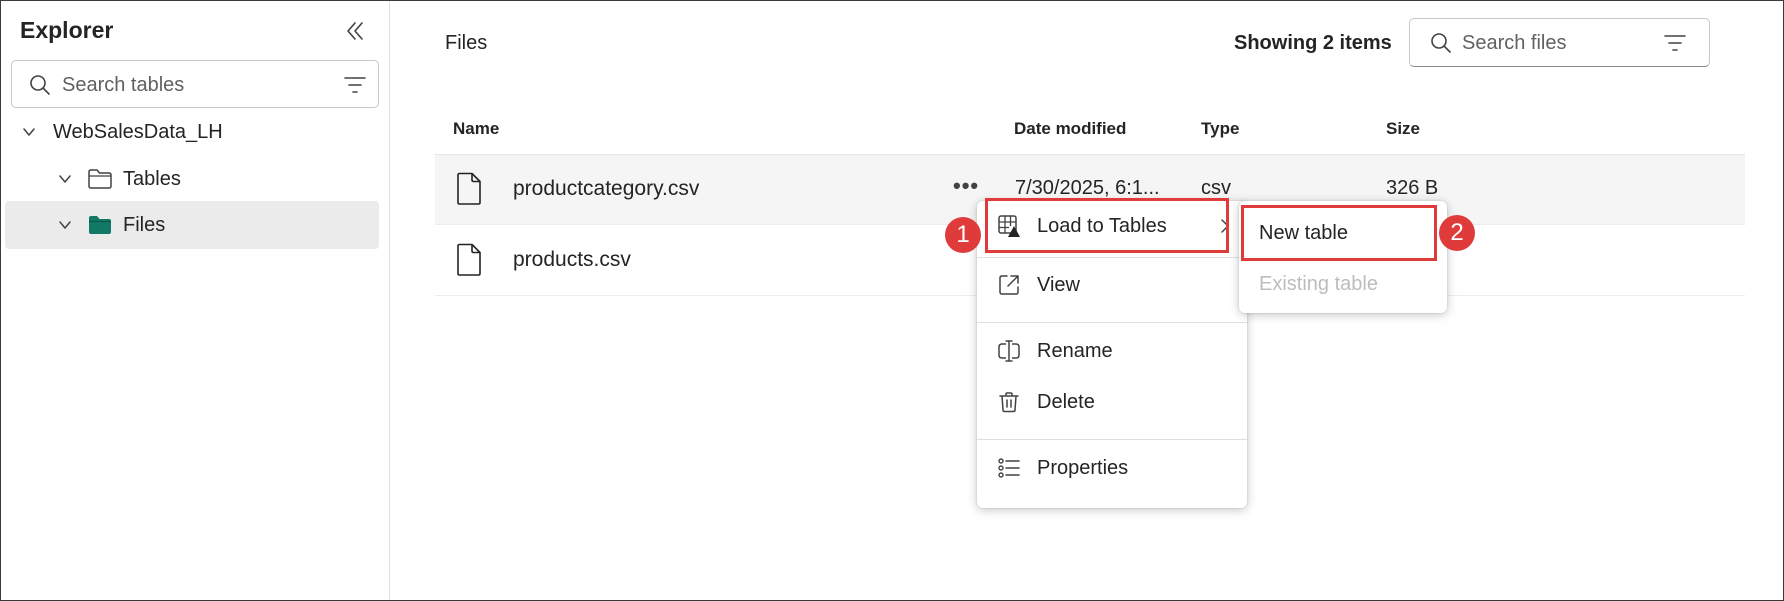  Describe the element at coordinates (192, 179) in the screenshot. I see `tree-item-tables: Tables` at that location.